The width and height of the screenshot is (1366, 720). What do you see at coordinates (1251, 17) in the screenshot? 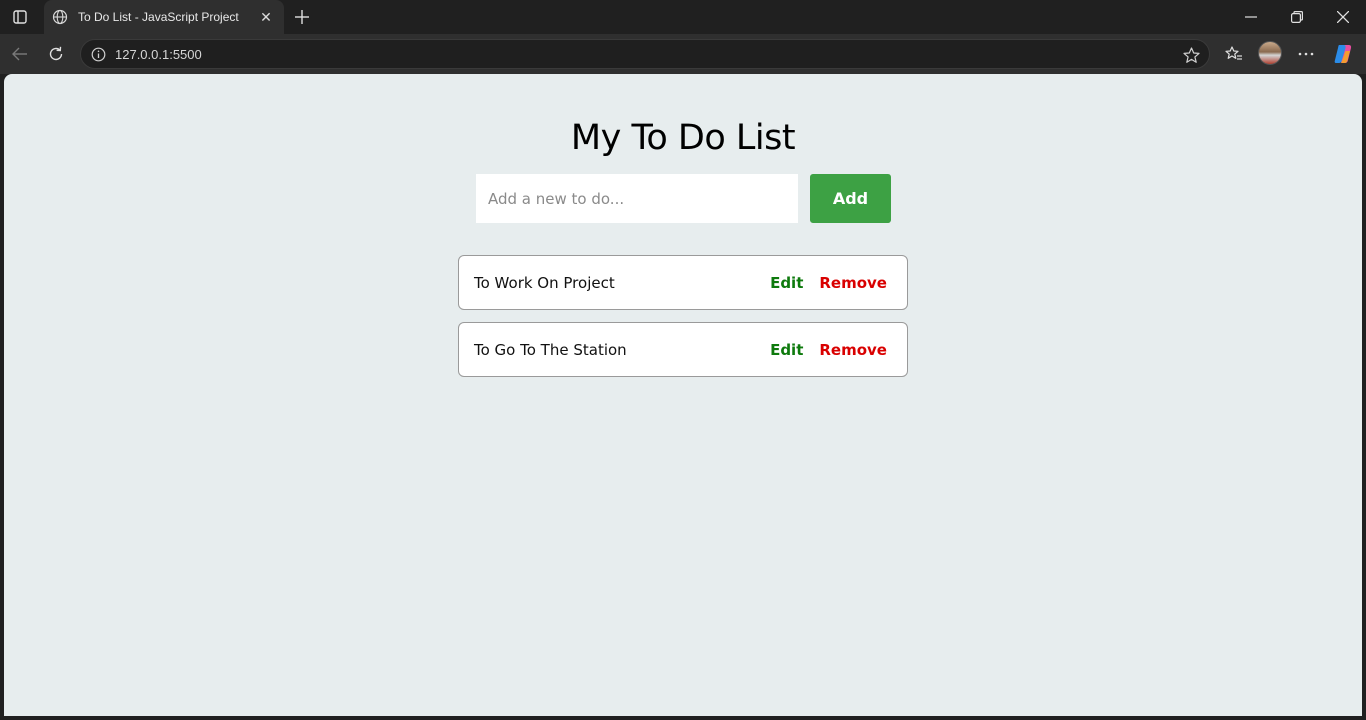
I see `minimize-icon` at bounding box center [1251, 17].